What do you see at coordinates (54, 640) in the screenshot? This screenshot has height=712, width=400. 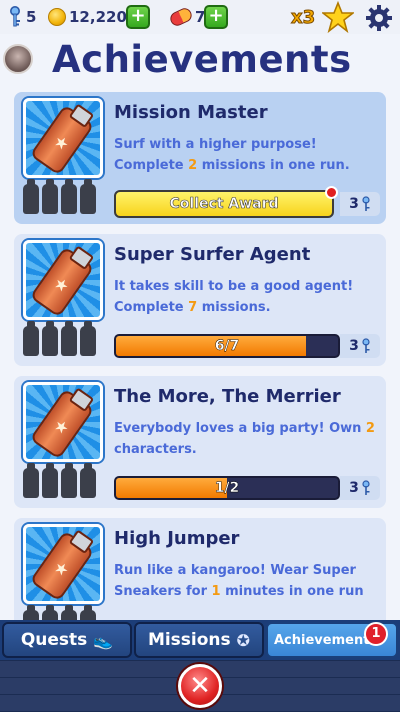 I see `tab-label: Quests` at bounding box center [54, 640].